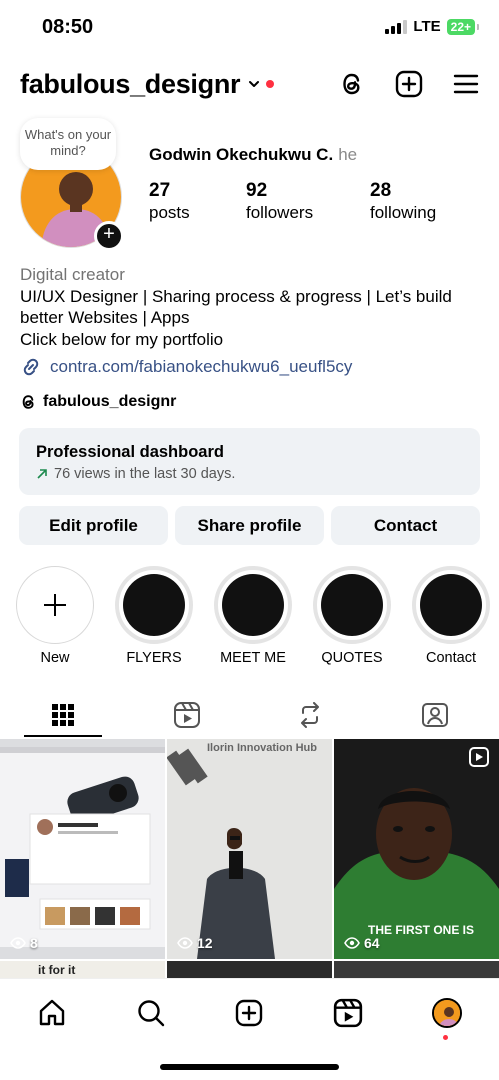 This screenshot has height=1080, width=499. I want to click on tab-reels, so click(187, 715).